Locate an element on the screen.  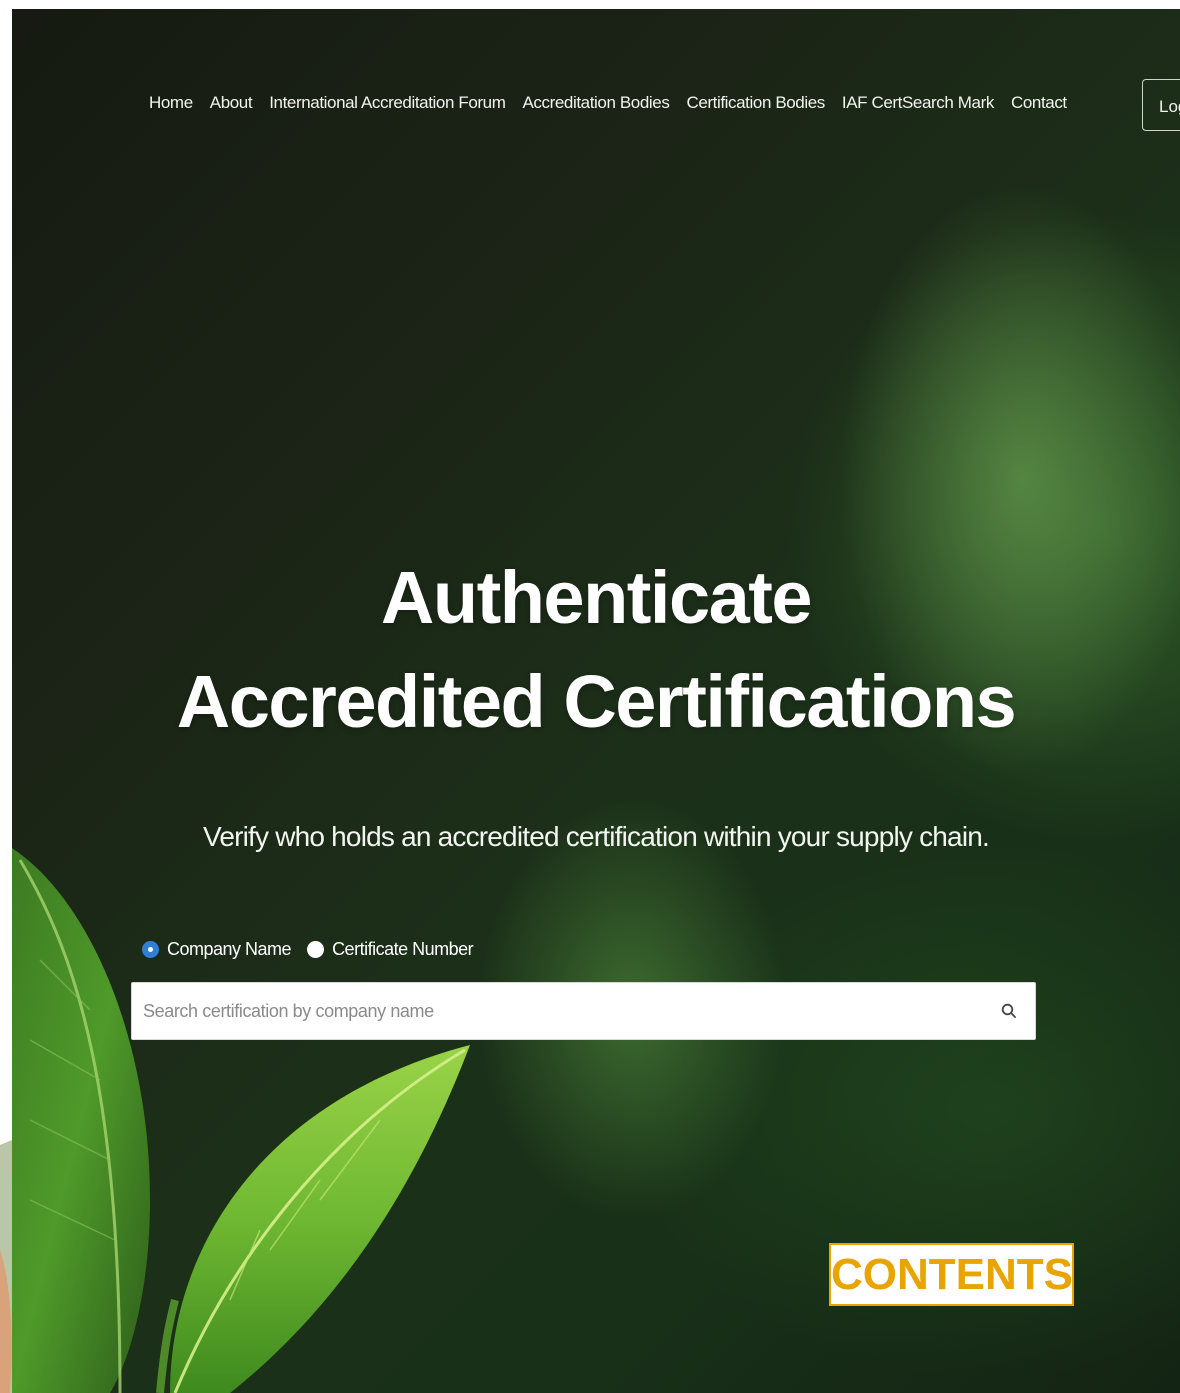
page-title-line-1: Authenticate is located at coordinates (596, 597).